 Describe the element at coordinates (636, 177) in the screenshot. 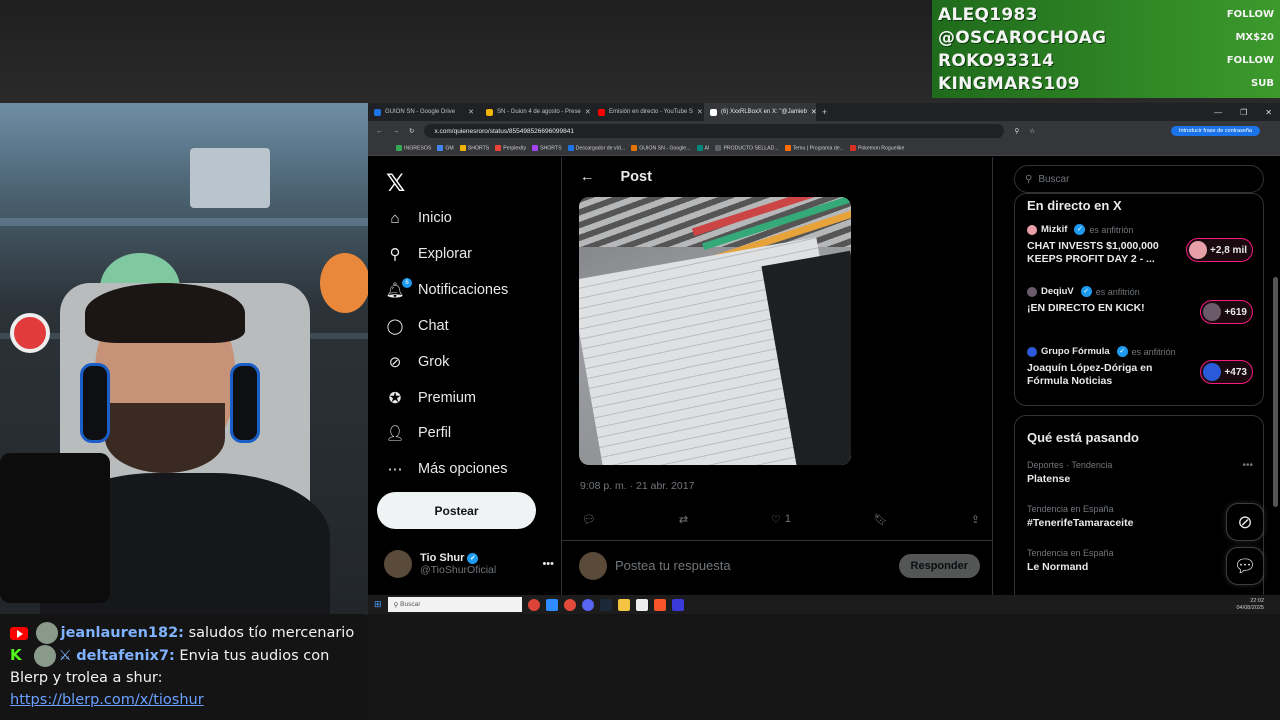

I see `page-title: Post` at that location.